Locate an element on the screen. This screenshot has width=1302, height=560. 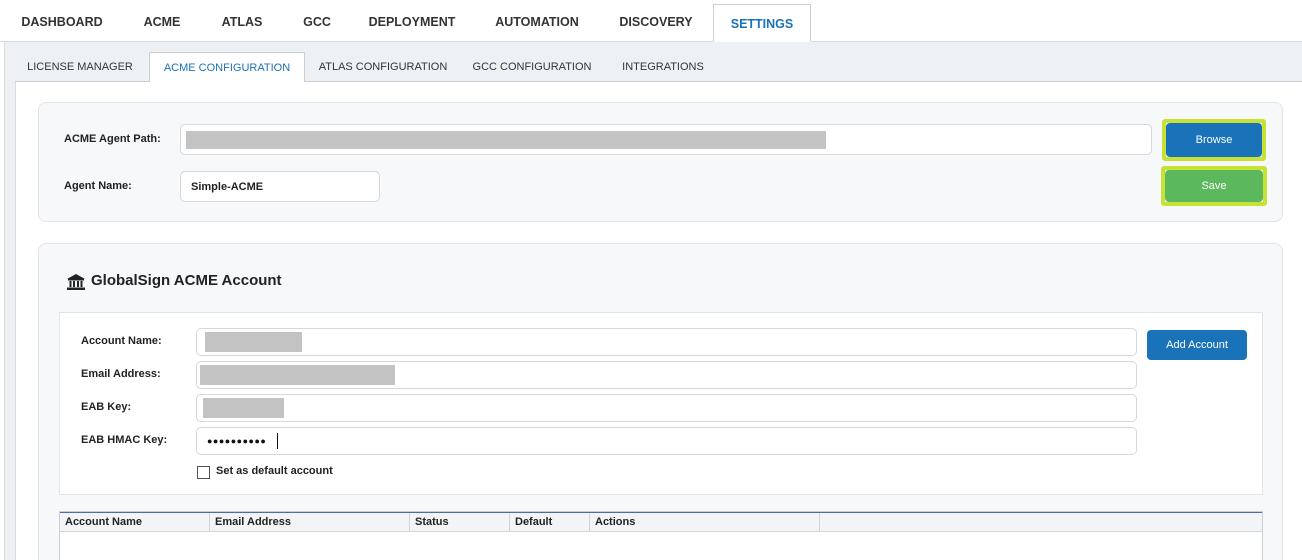
account-name-input is located at coordinates (666, 342).